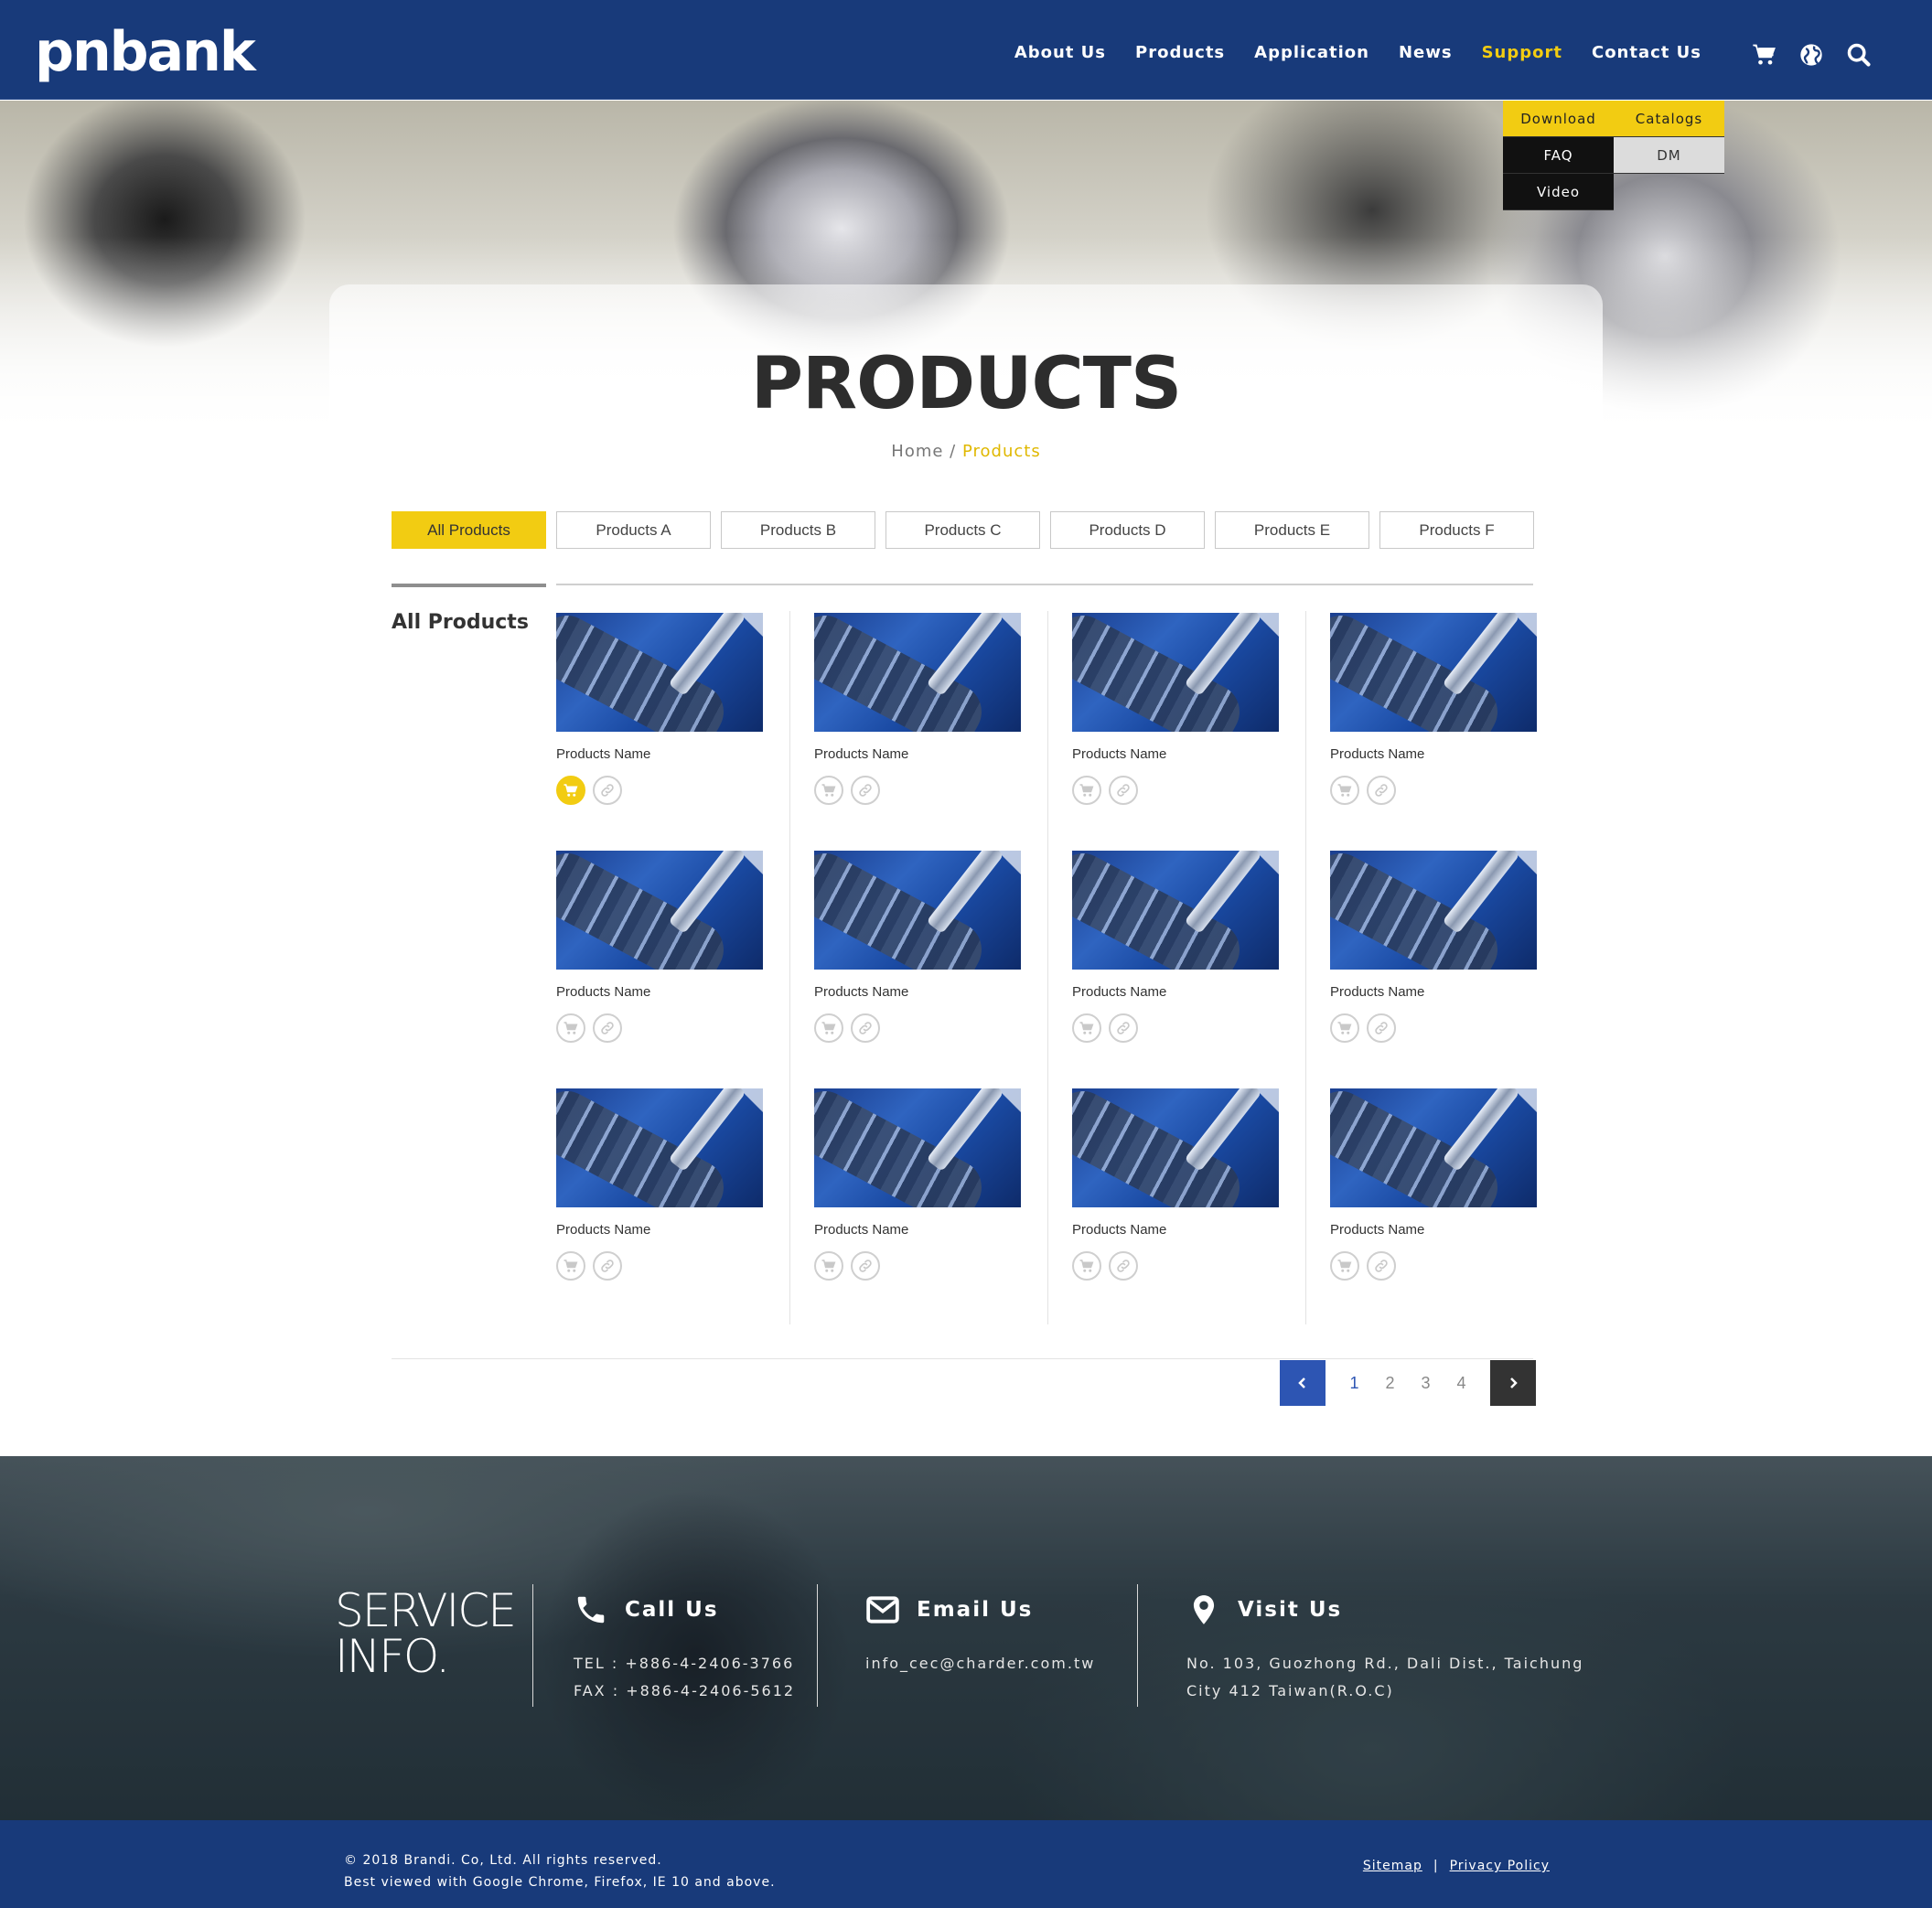 This screenshot has height=1908, width=1932. What do you see at coordinates (1426, 1383) in the screenshot?
I see `page-3: 3` at bounding box center [1426, 1383].